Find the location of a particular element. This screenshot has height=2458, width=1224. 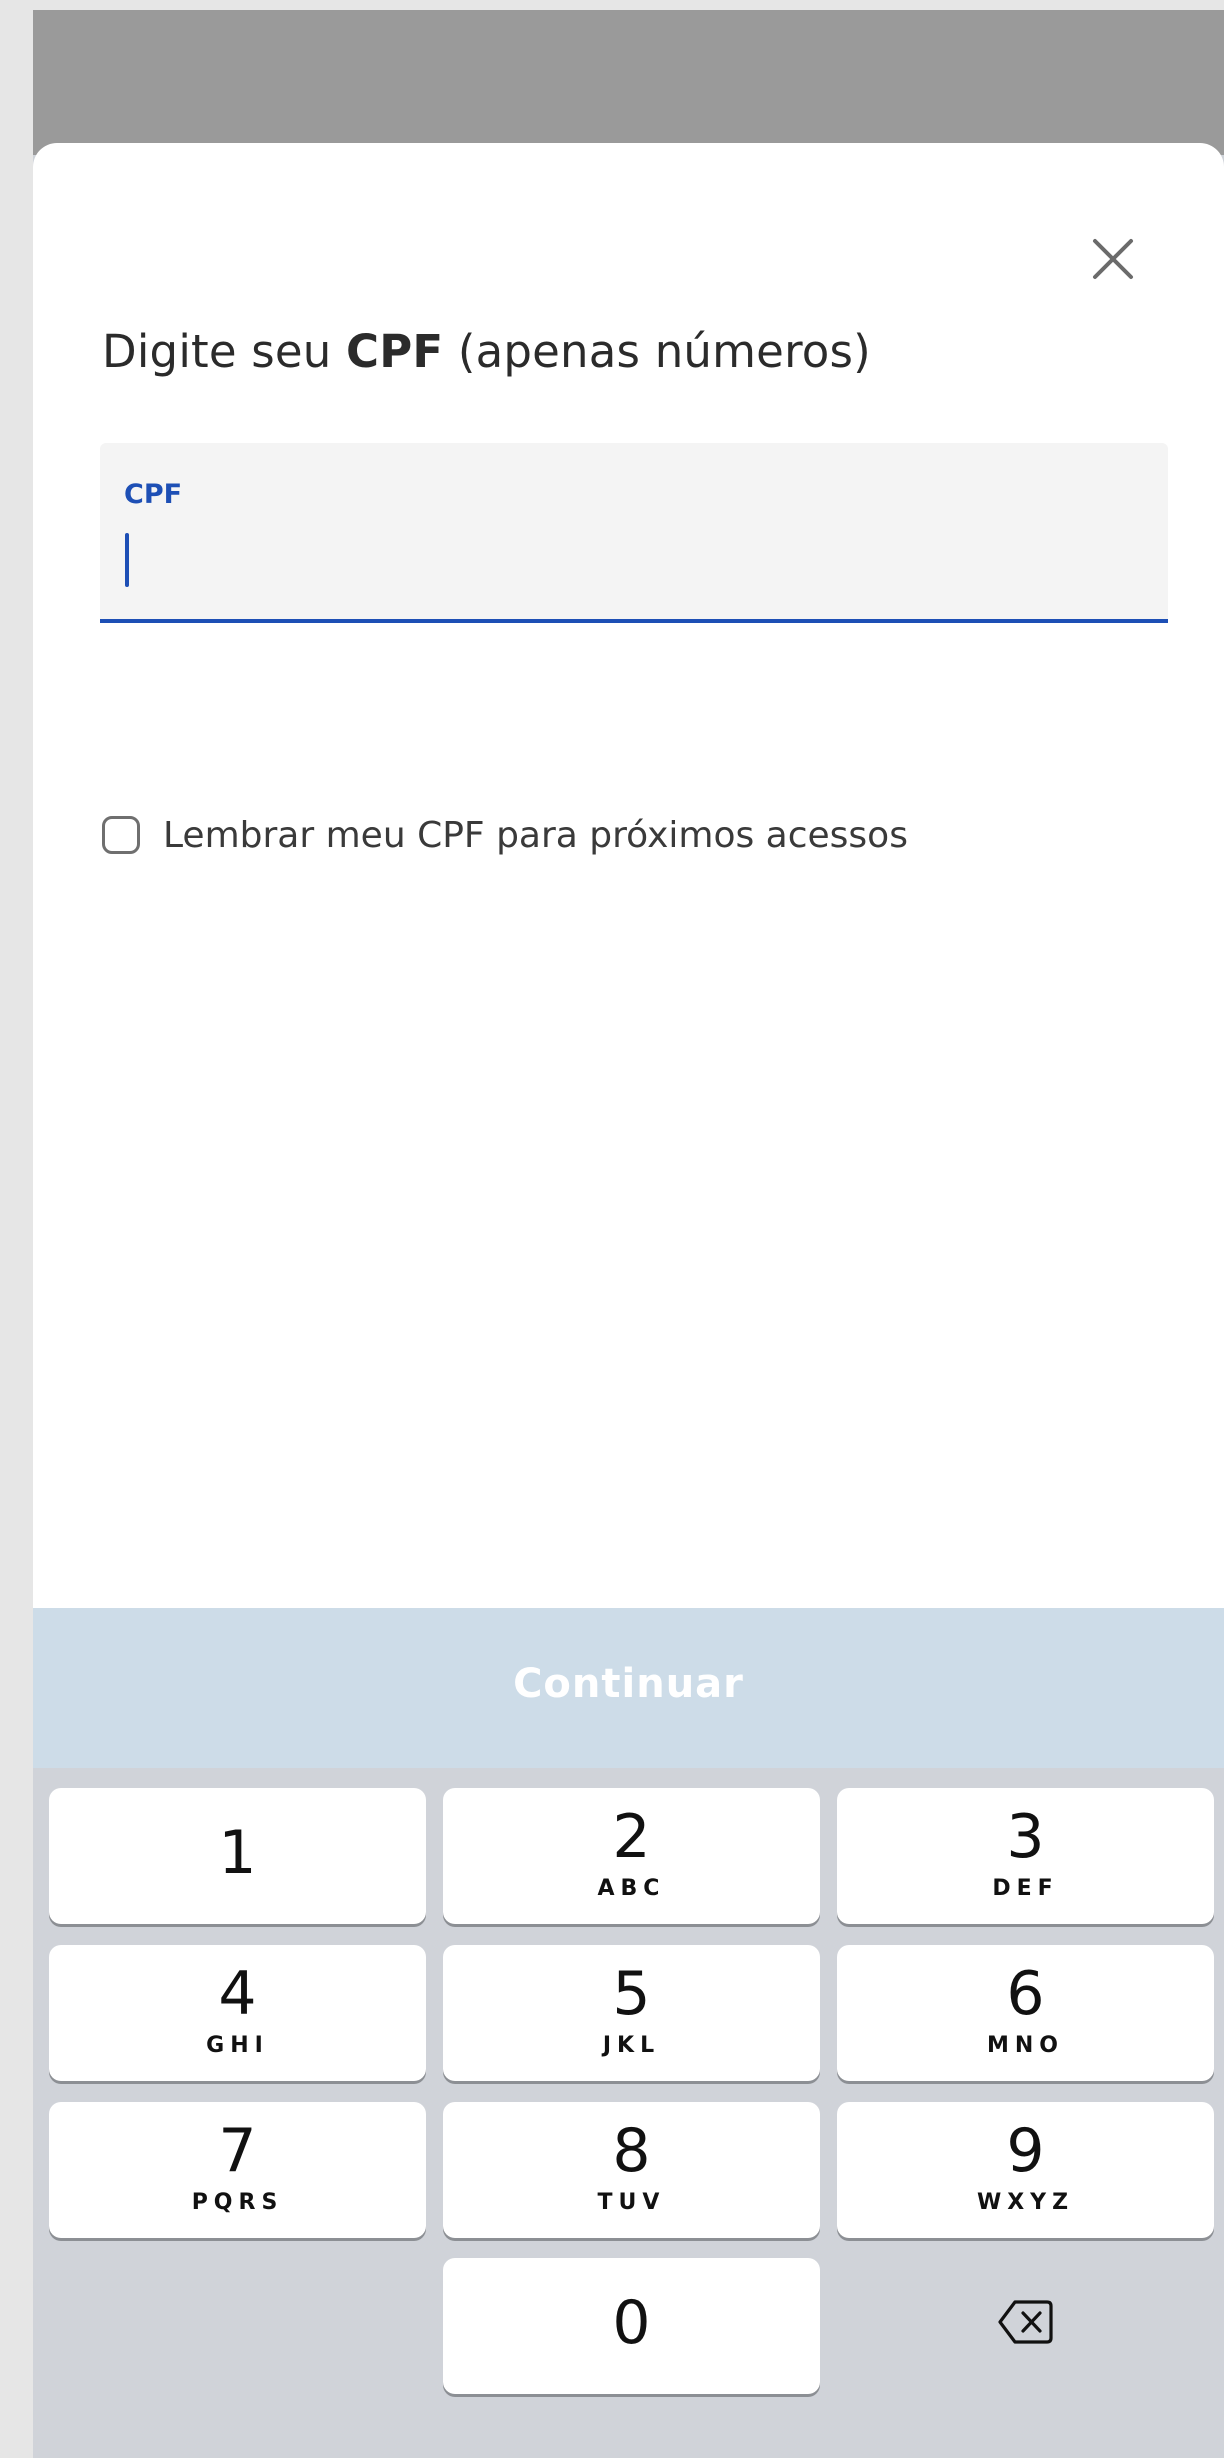

key-3: 3 DEF is located at coordinates (1025, 1856).